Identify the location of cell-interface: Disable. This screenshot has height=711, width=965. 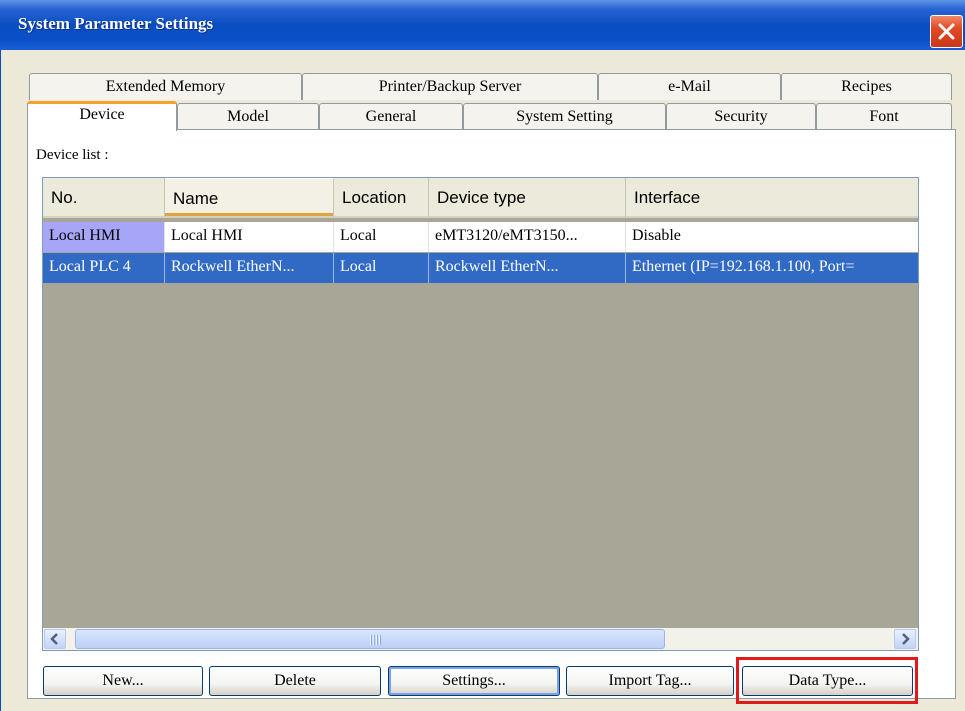
(772, 237).